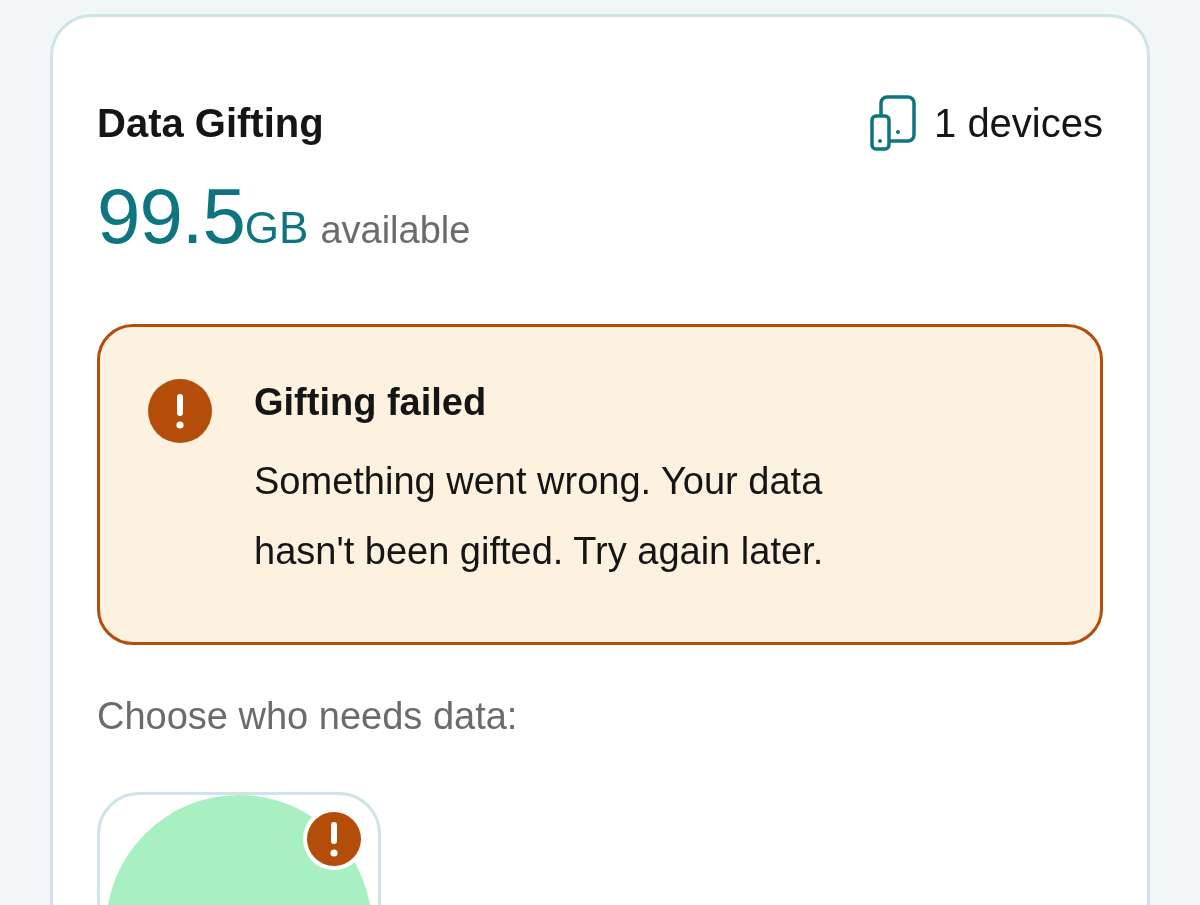 This screenshot has width=1200, height=905. Describe the element at coordinates (893, 123) in the screenshot. I see `devices-icon` at that location.